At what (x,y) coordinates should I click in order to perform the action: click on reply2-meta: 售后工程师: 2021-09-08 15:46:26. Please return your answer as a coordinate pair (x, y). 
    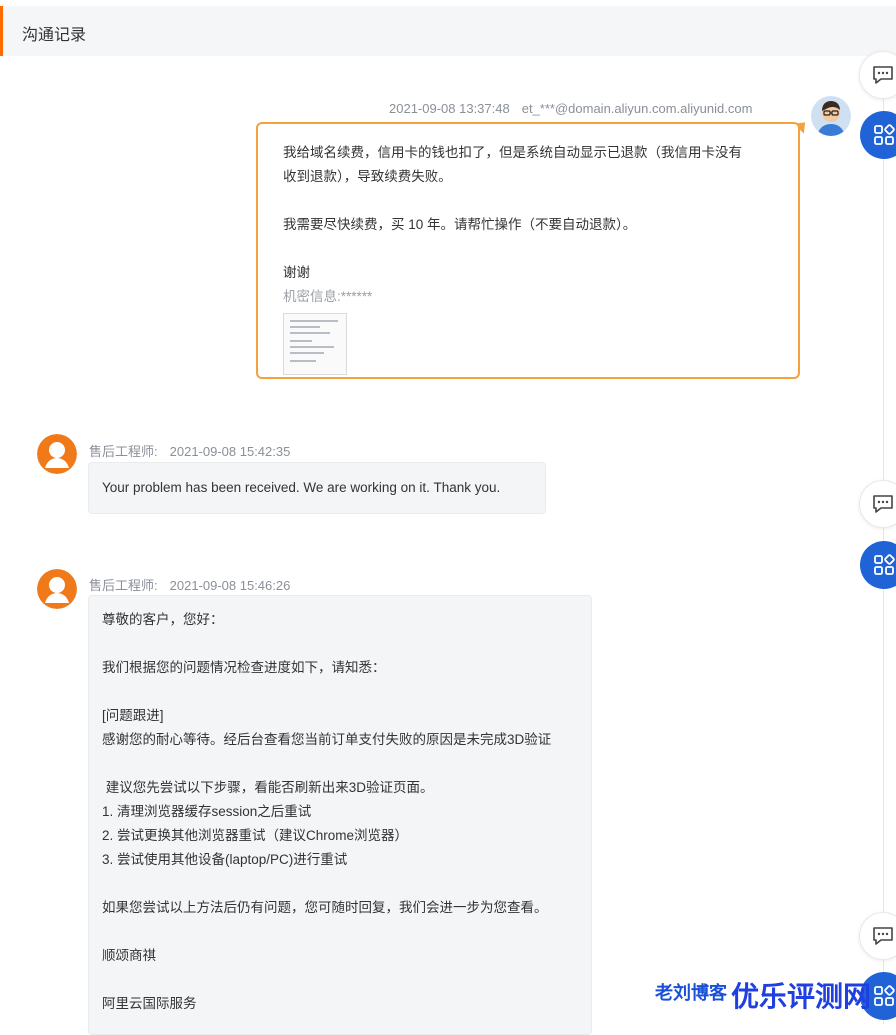
    Looking at the image, I should click on (195, 584).